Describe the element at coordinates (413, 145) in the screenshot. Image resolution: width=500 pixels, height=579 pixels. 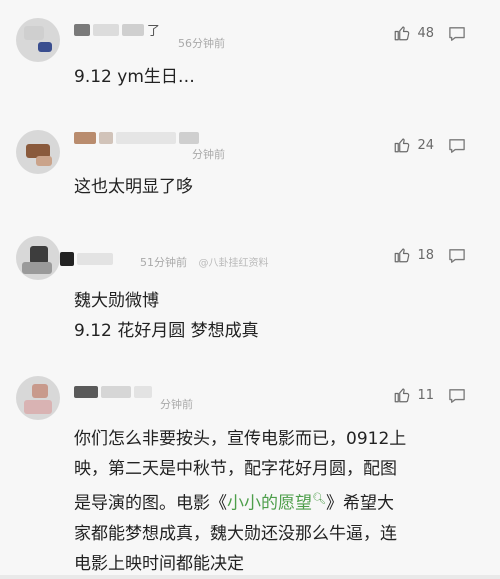
I see `like-button: 24` at that location.